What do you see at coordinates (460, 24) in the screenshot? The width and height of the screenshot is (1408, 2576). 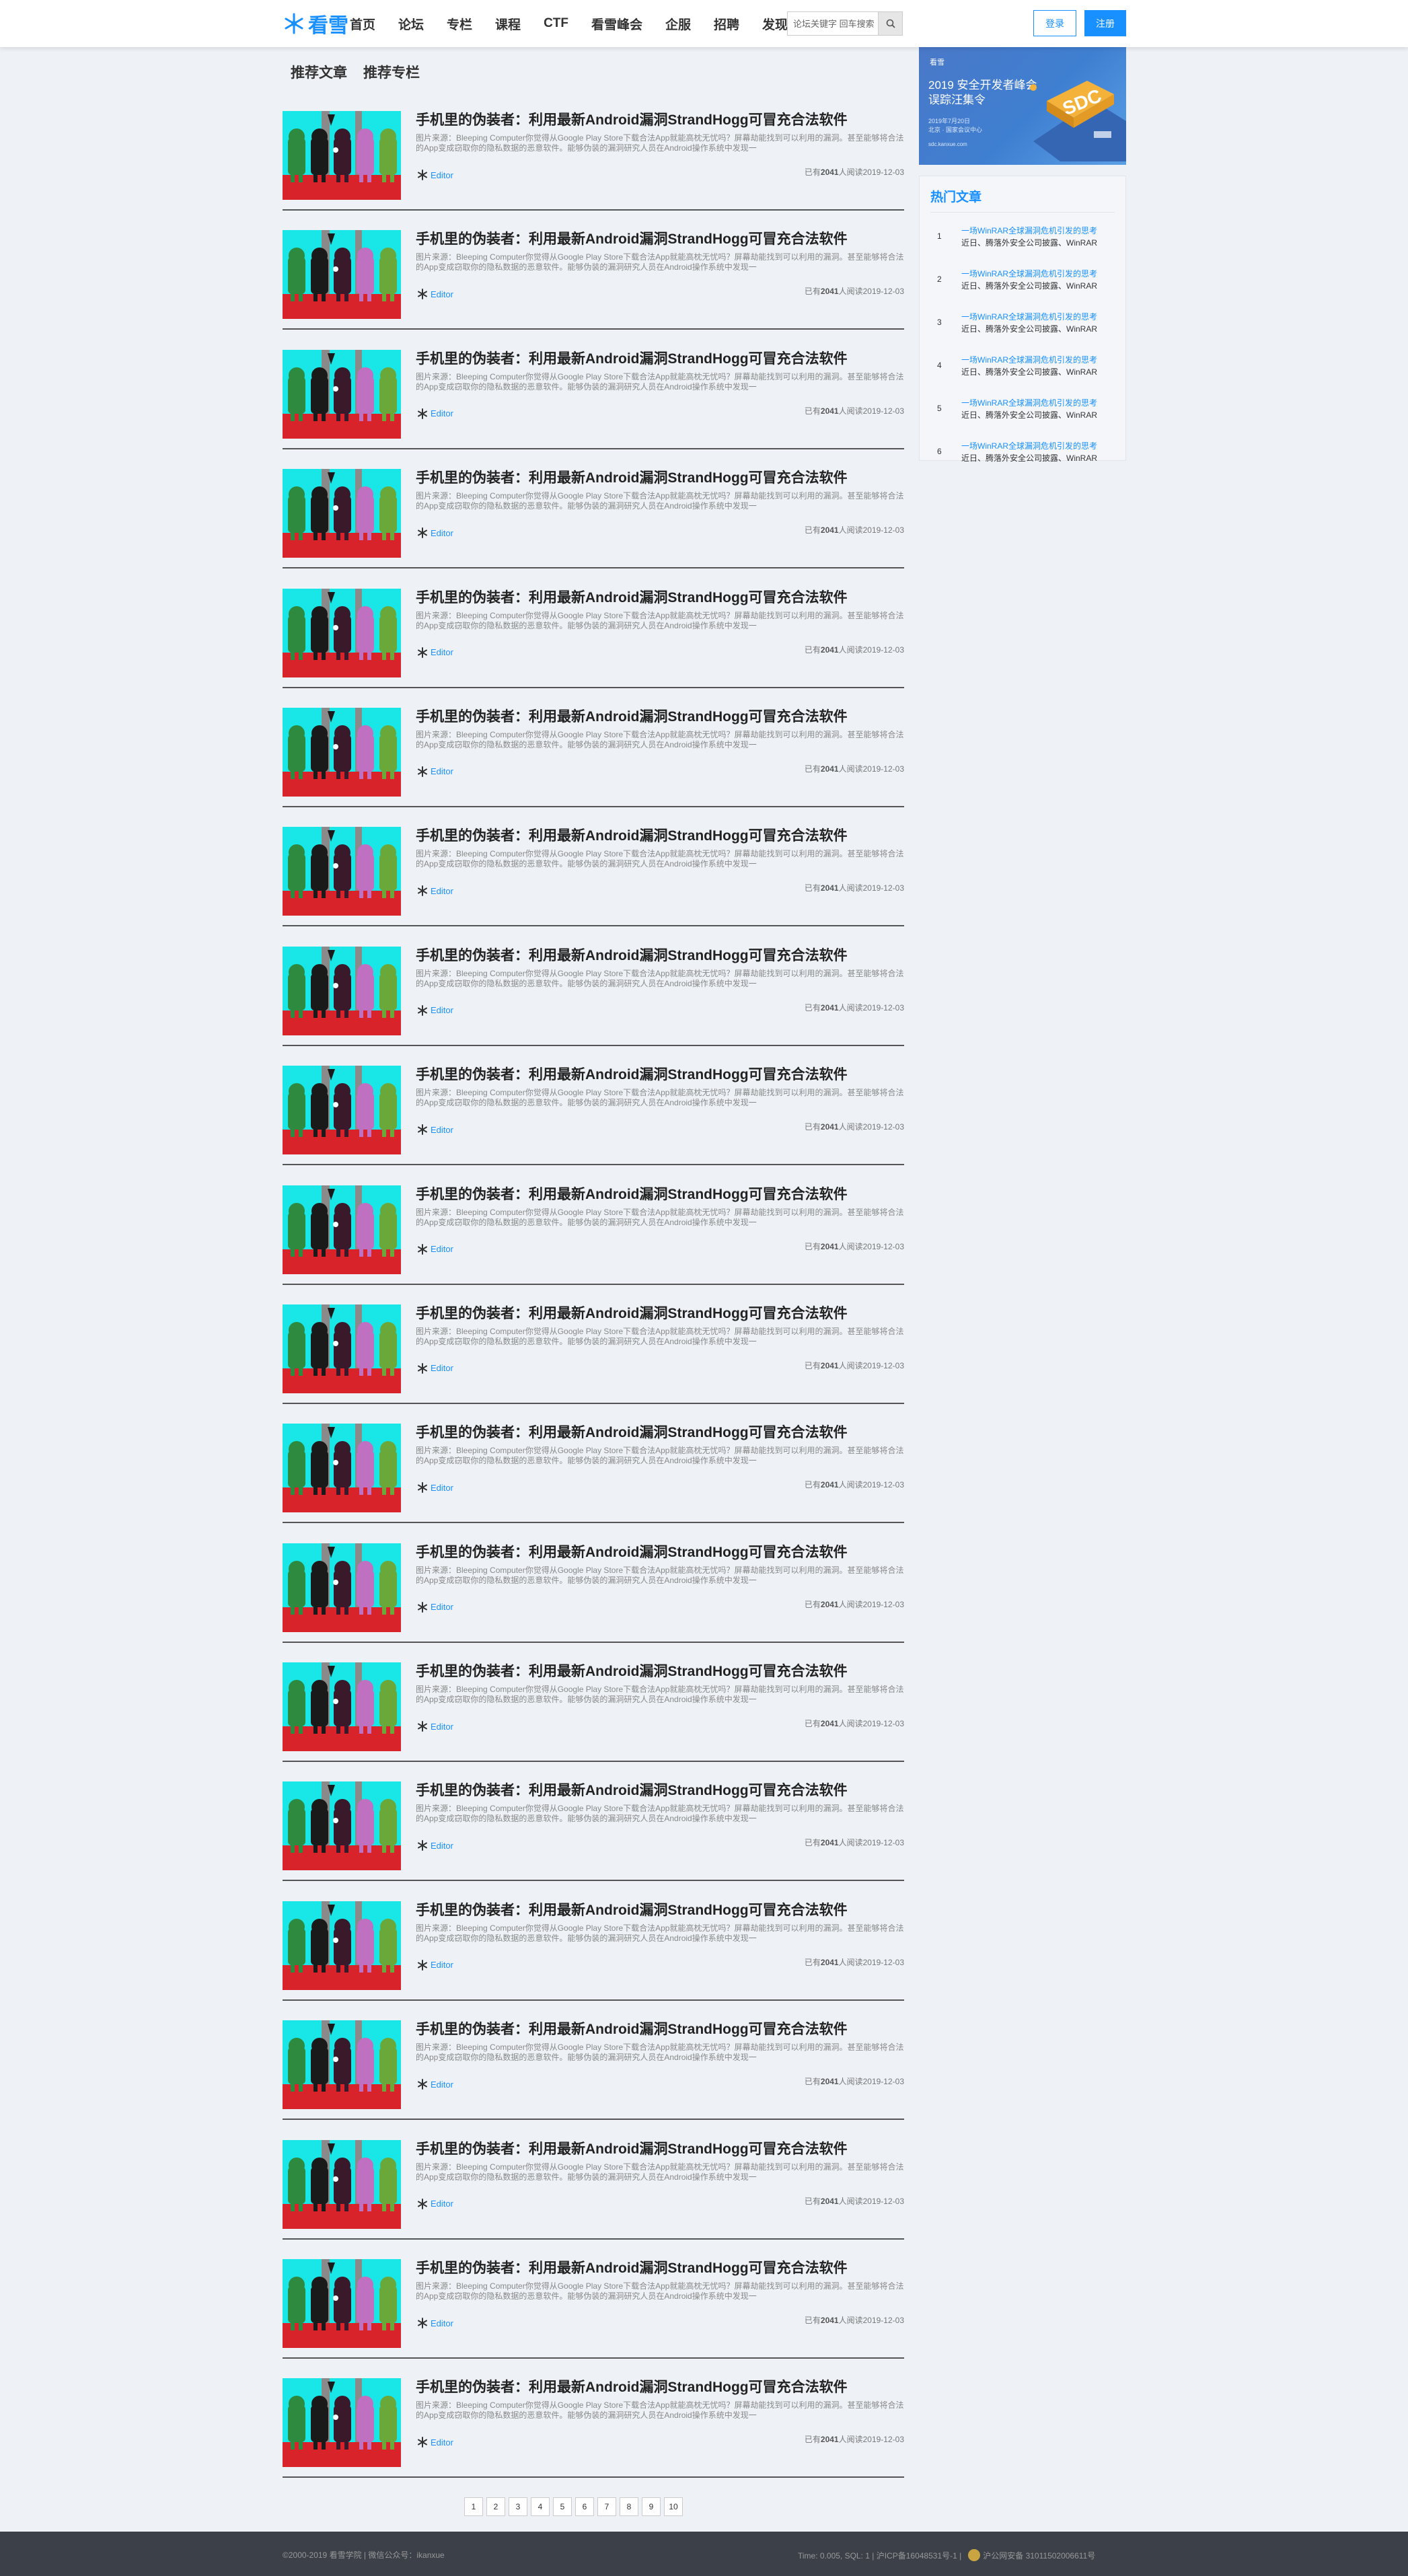 I see `nav-column: 专栏` at bounding box center [460, 24].